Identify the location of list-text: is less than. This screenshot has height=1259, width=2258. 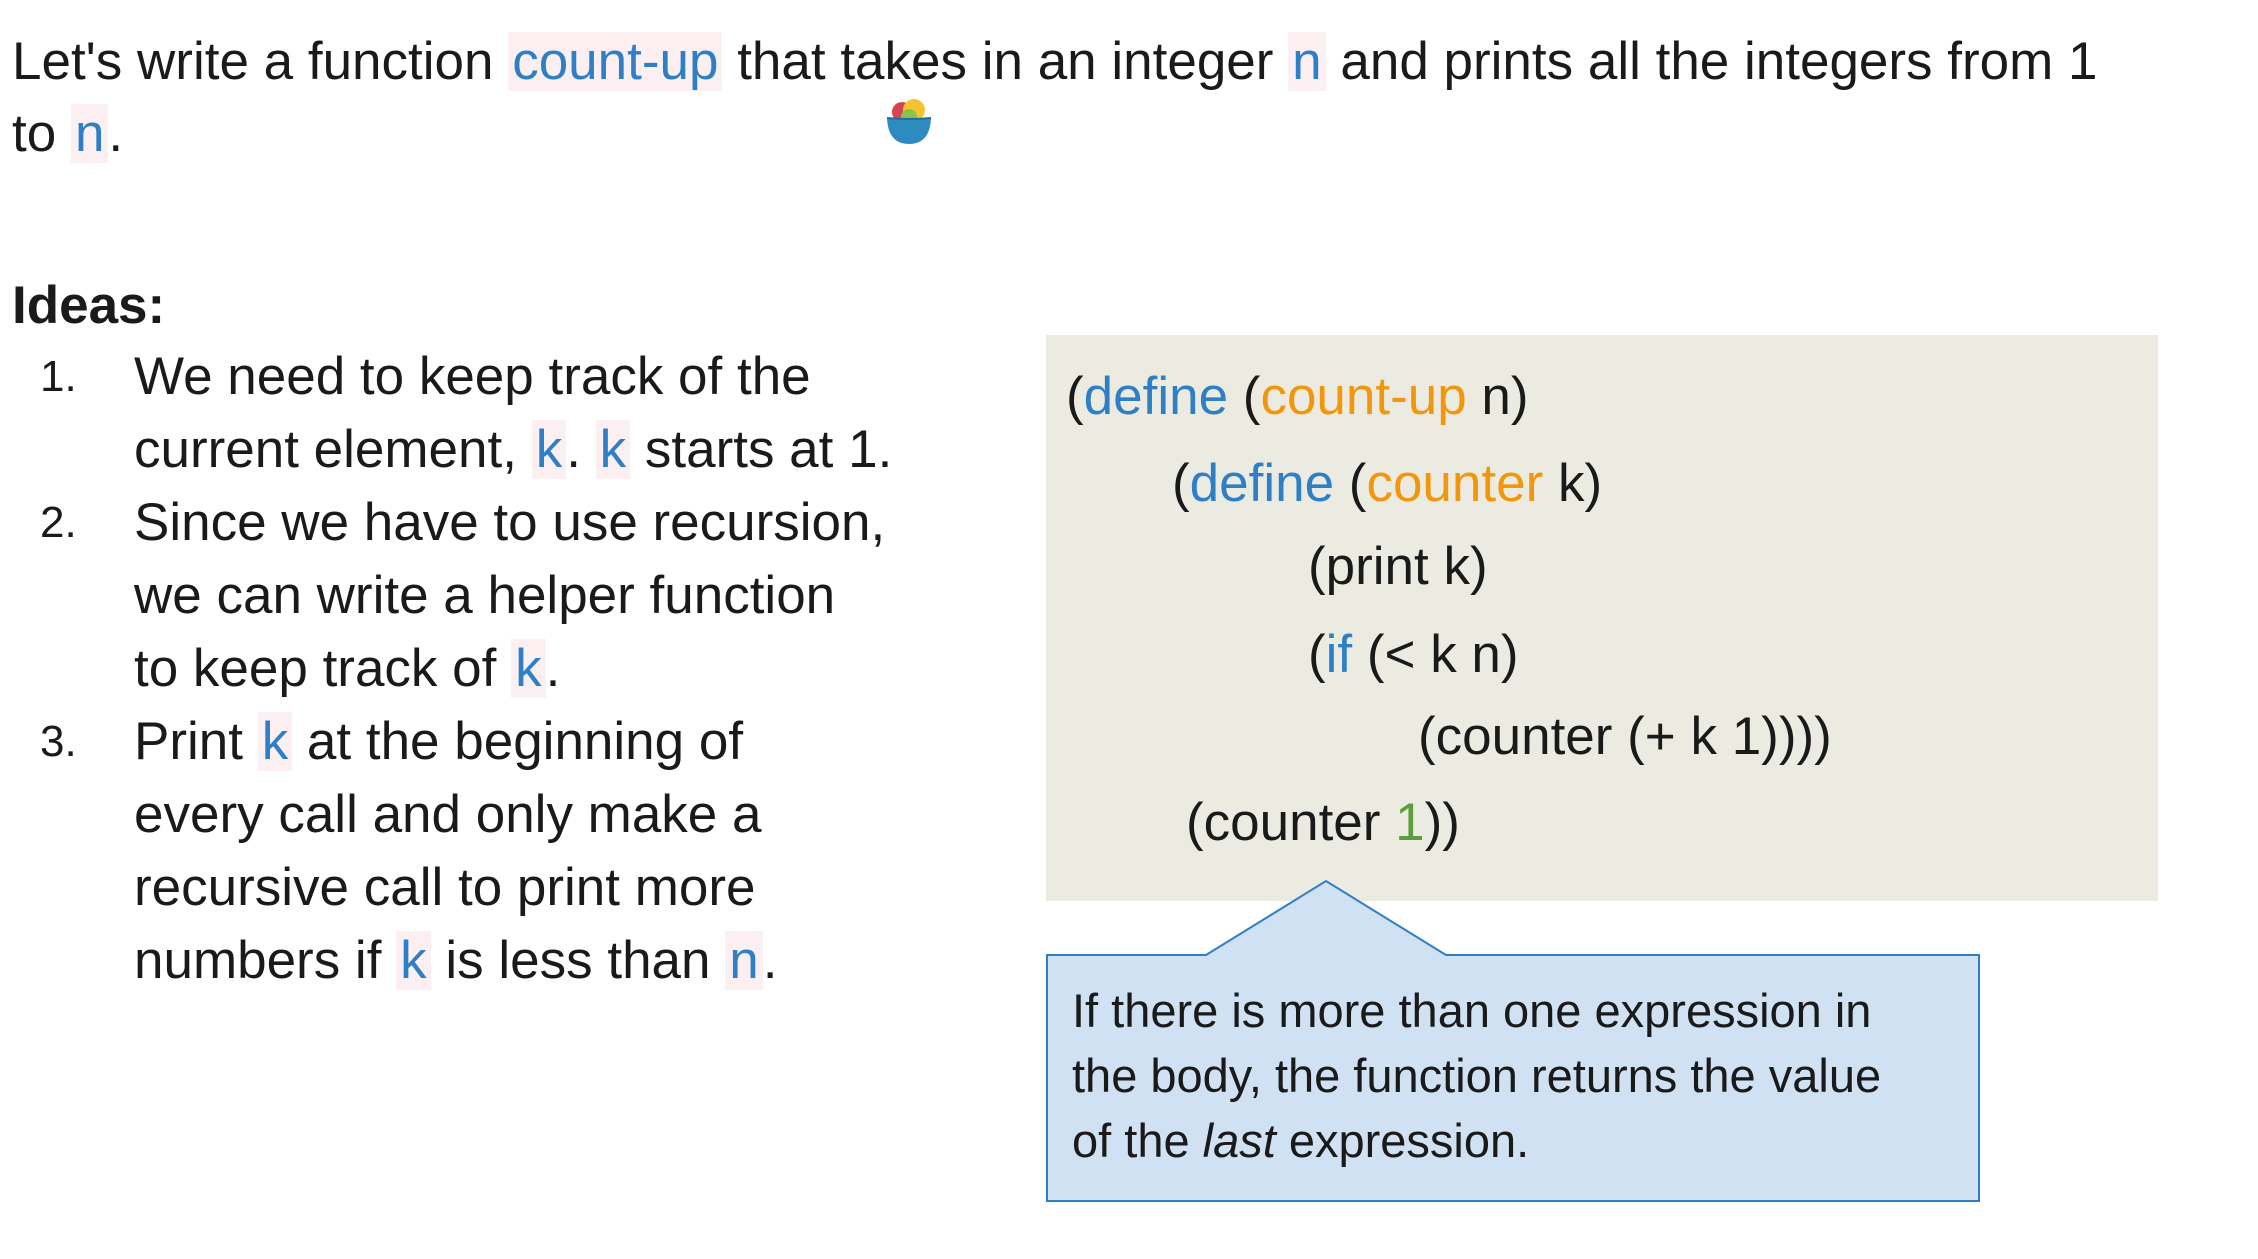
(578, 960).